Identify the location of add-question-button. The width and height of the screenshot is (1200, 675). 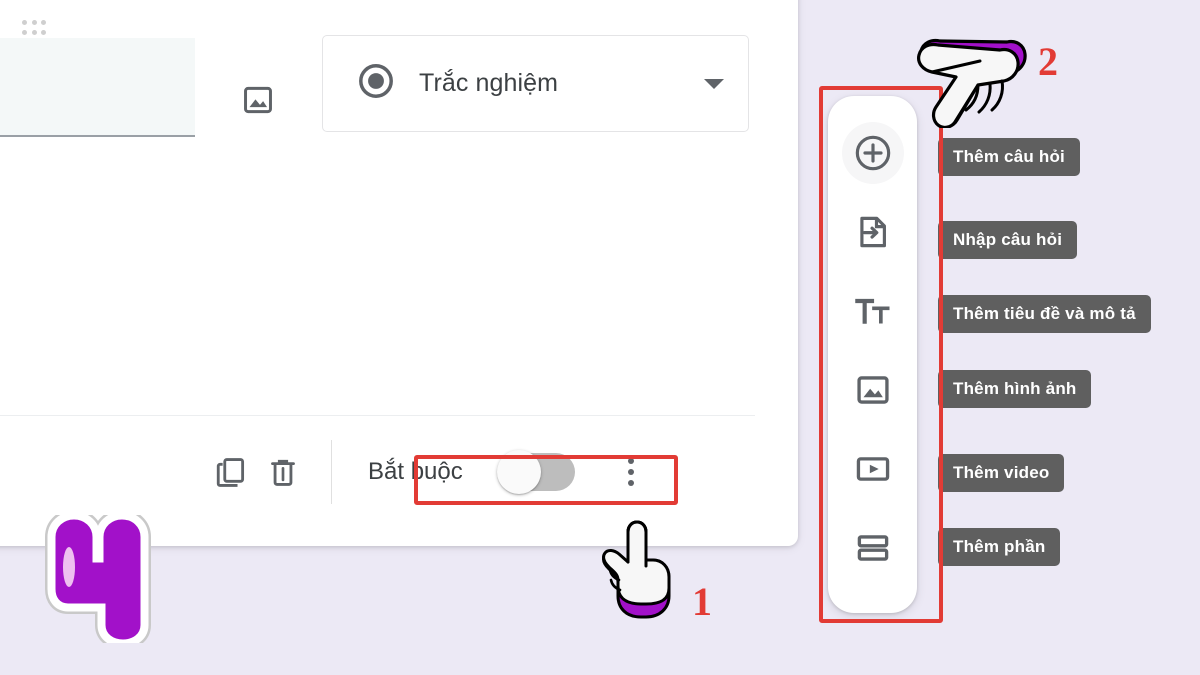
(872, 153).